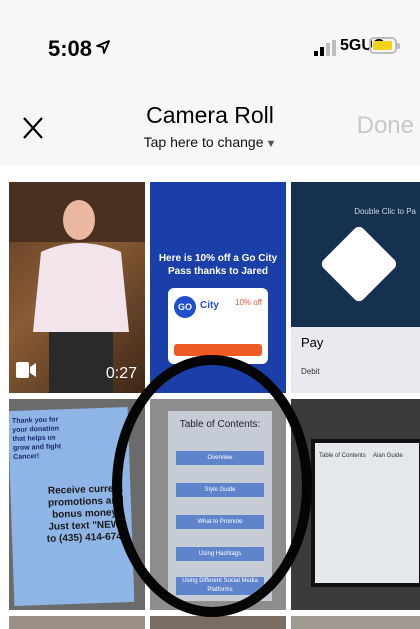 The width and height of the screenshot is (420, 629). What do you see at coordinates (359, 264) in the screenshot?
I see `dominos-logo` at bounding box center [359, 264].